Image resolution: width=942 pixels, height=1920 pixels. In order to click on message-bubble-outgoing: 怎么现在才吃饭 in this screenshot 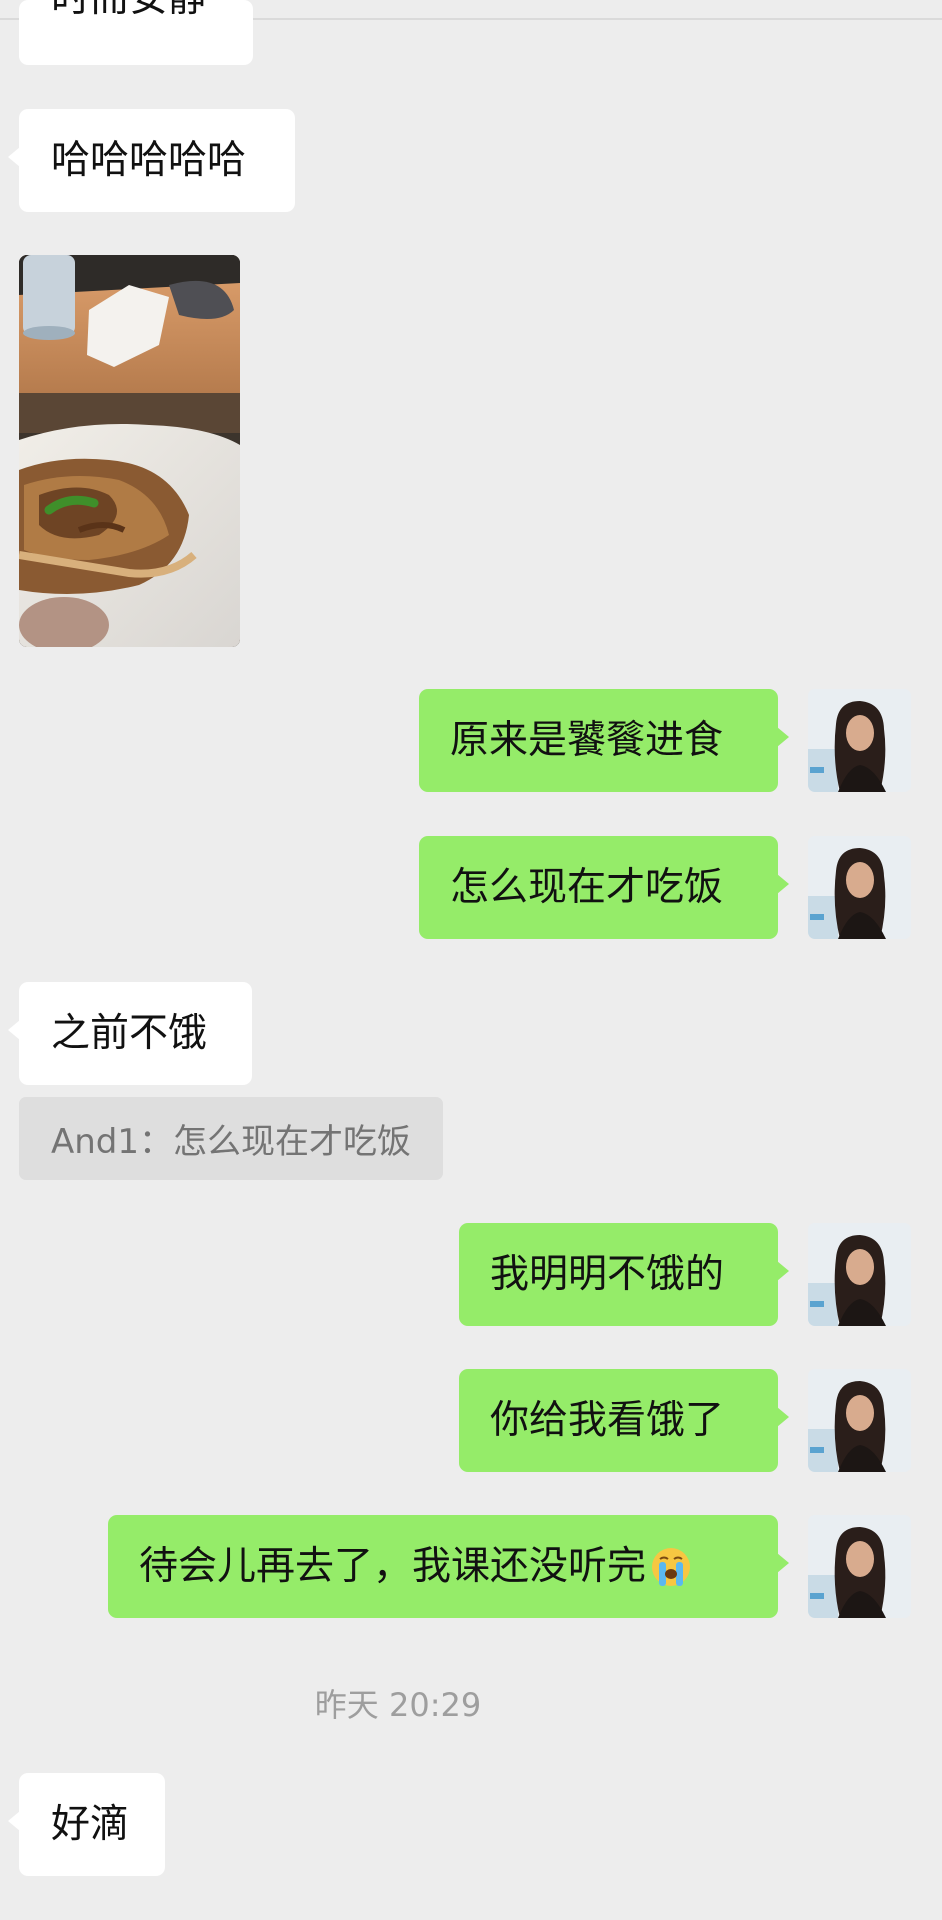, I will do `click(604, 887)`.